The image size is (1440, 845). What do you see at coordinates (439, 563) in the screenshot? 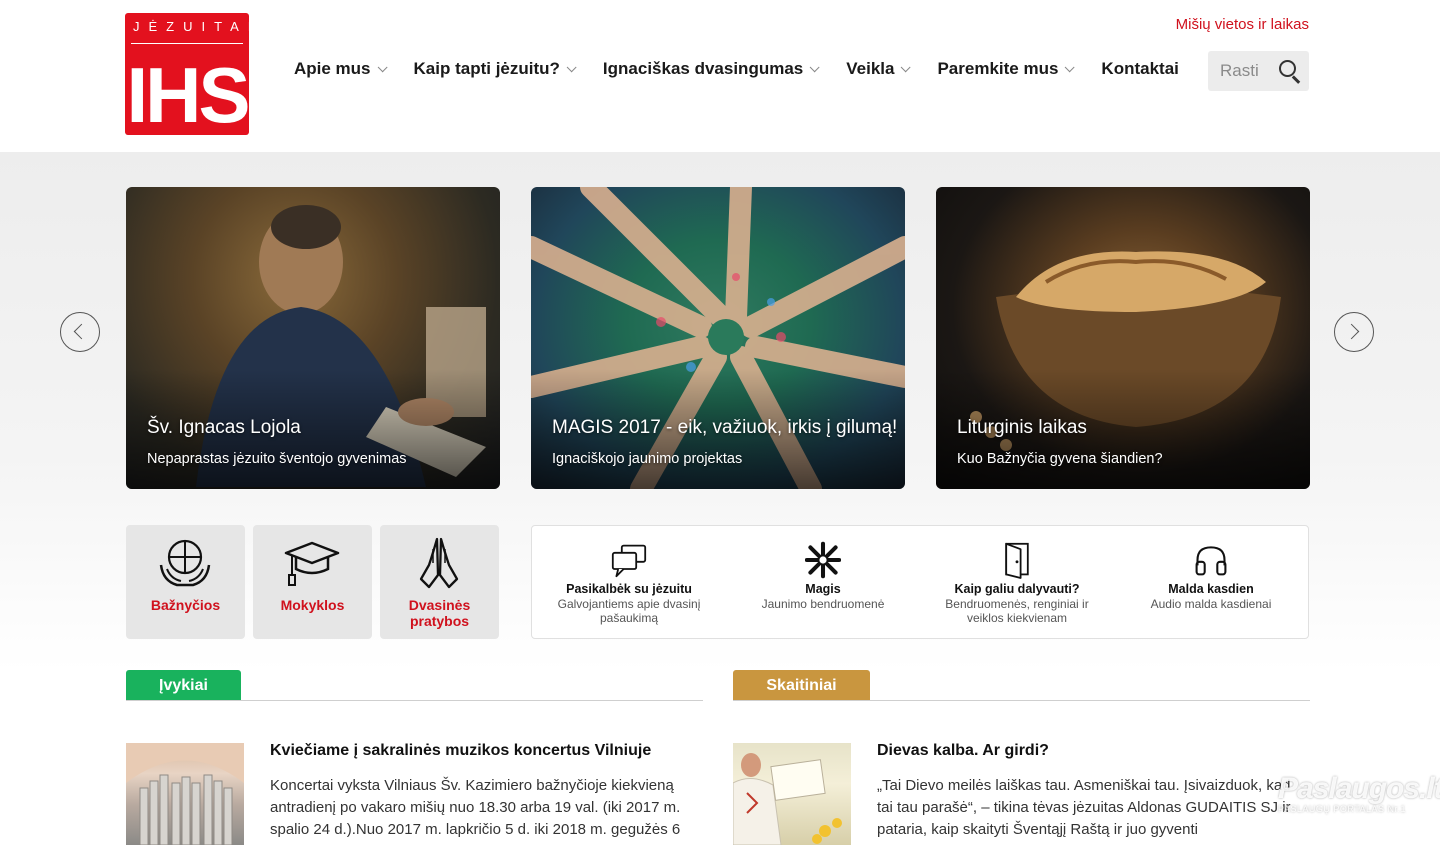
I see `praying-hands-icon` at bounding box center [439, 563].